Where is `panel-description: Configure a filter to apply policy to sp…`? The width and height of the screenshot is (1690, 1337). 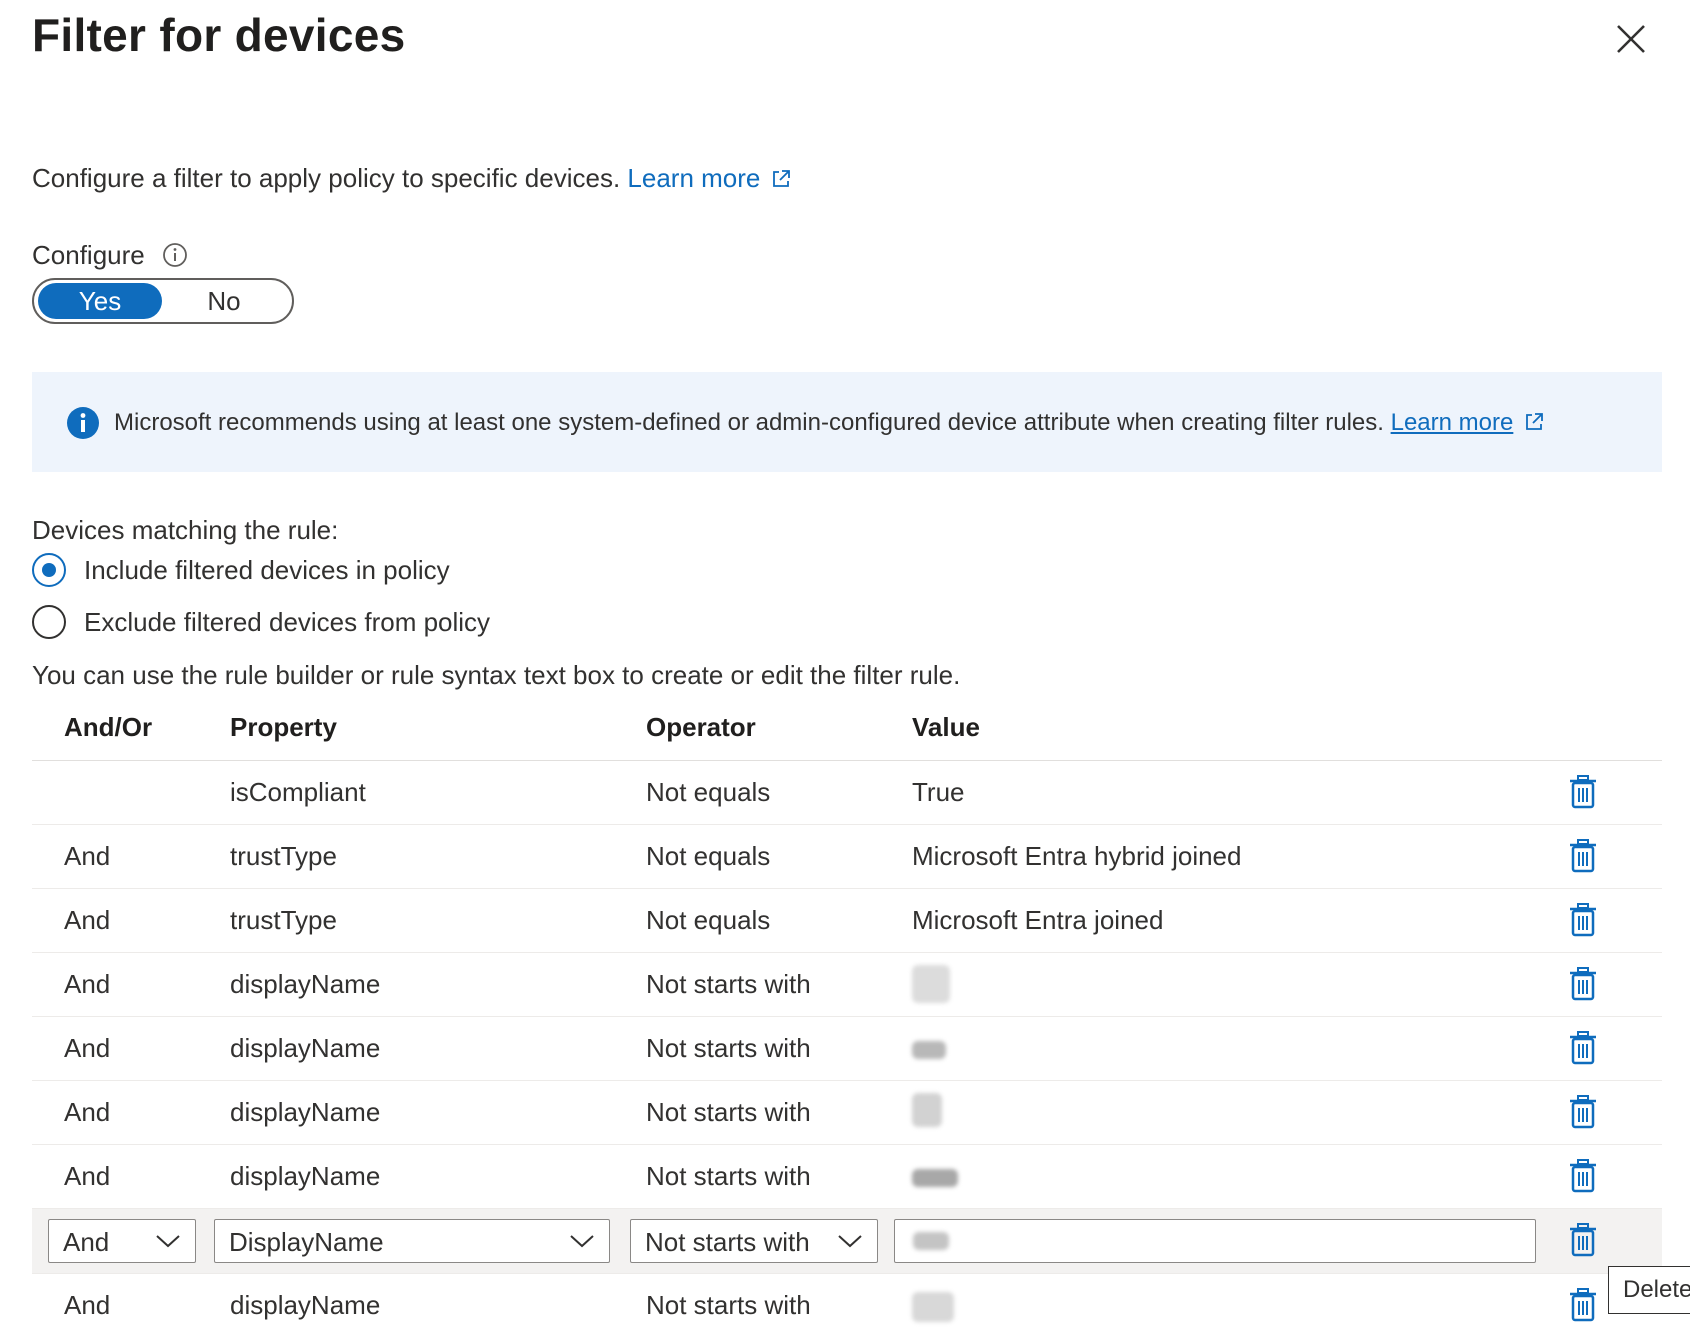
panel-description: Configure a filter to apply policy to sp… is located at coordinates (412, 178).